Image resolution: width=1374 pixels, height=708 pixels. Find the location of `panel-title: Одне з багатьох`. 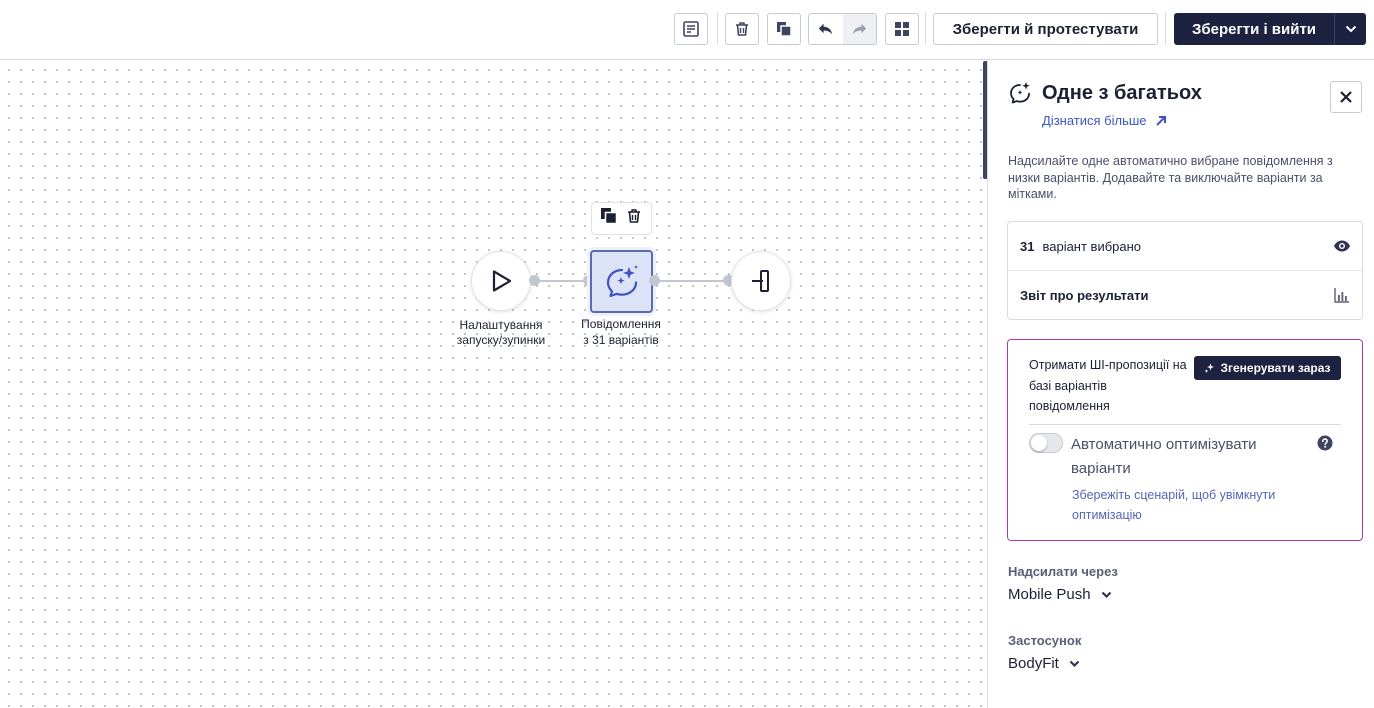

panel-title: Одне з багатьох is located at coordinates (1122, 93).